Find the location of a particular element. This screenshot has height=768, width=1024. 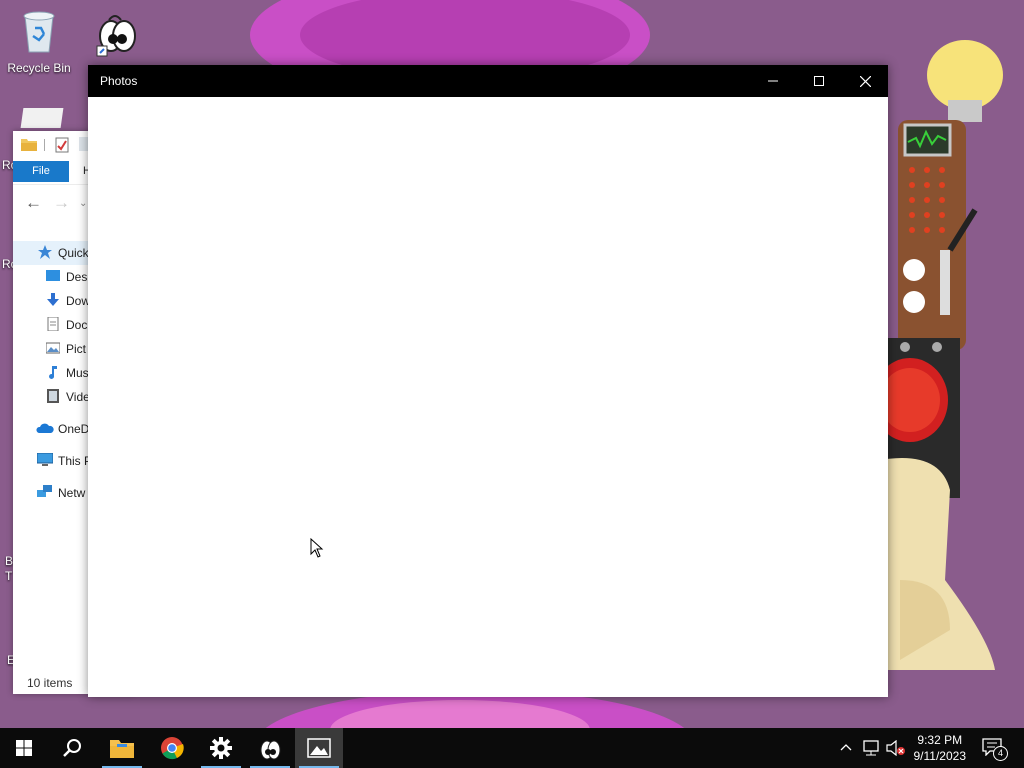

tree-label: Vide is located at coordinates (78, 397).